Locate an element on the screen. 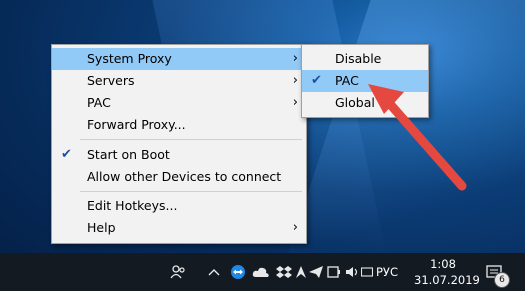 This screenshot has height=291, width=525. language-indicator: РУС is located at coordinates (387, 272).